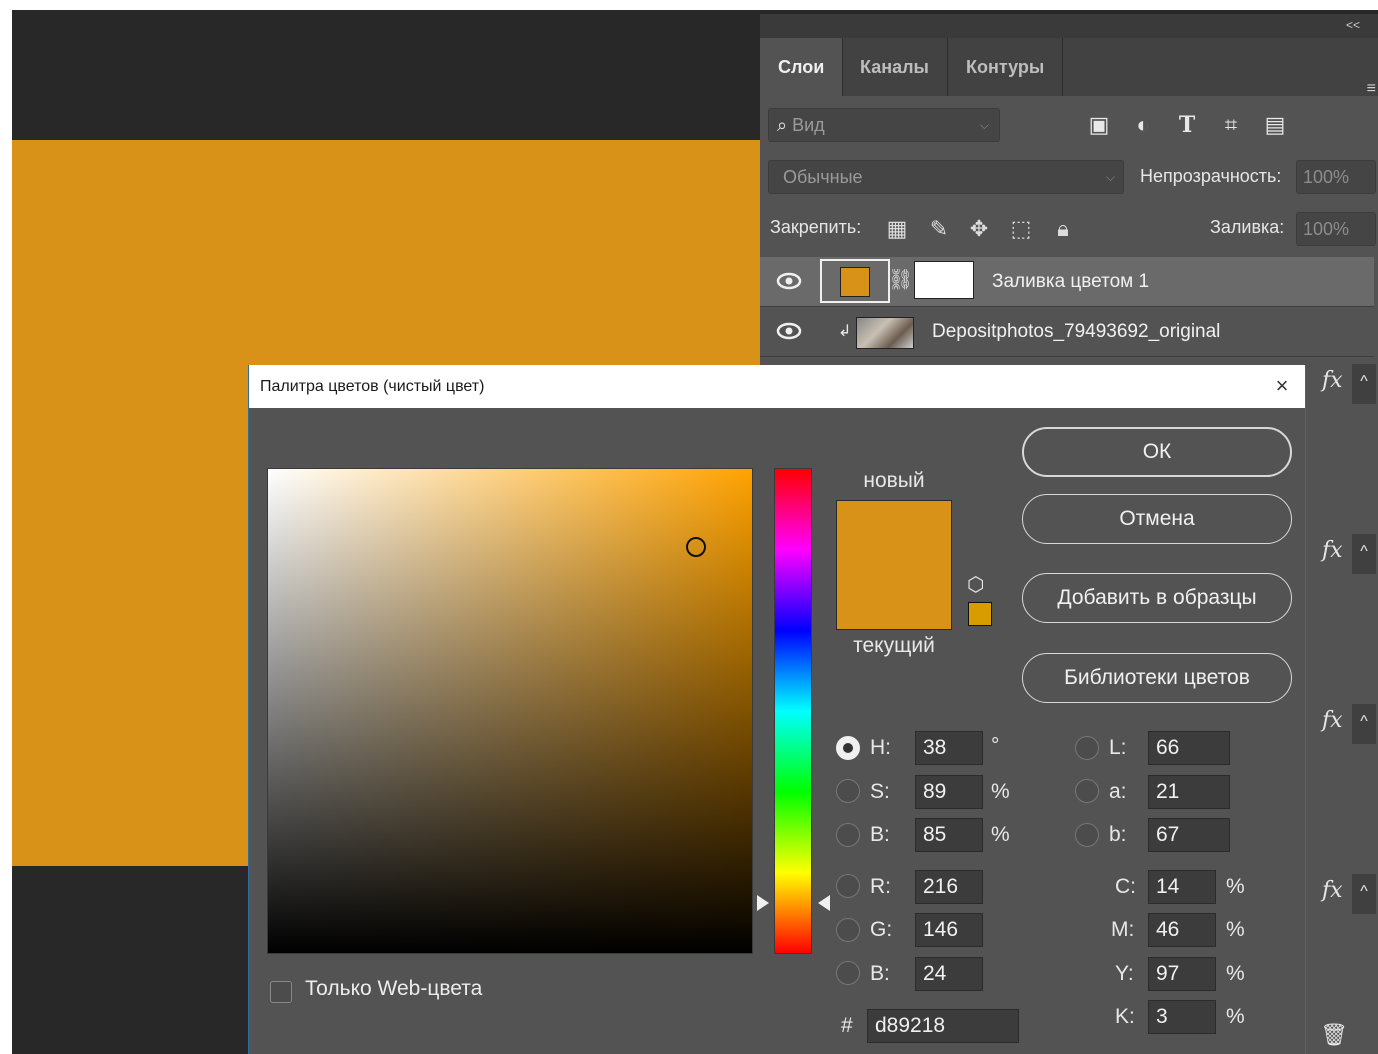  Describe the element at coordinates (1071, 281) in the screenshot. I see `layer-name: Заливка цветом 1` at that location.